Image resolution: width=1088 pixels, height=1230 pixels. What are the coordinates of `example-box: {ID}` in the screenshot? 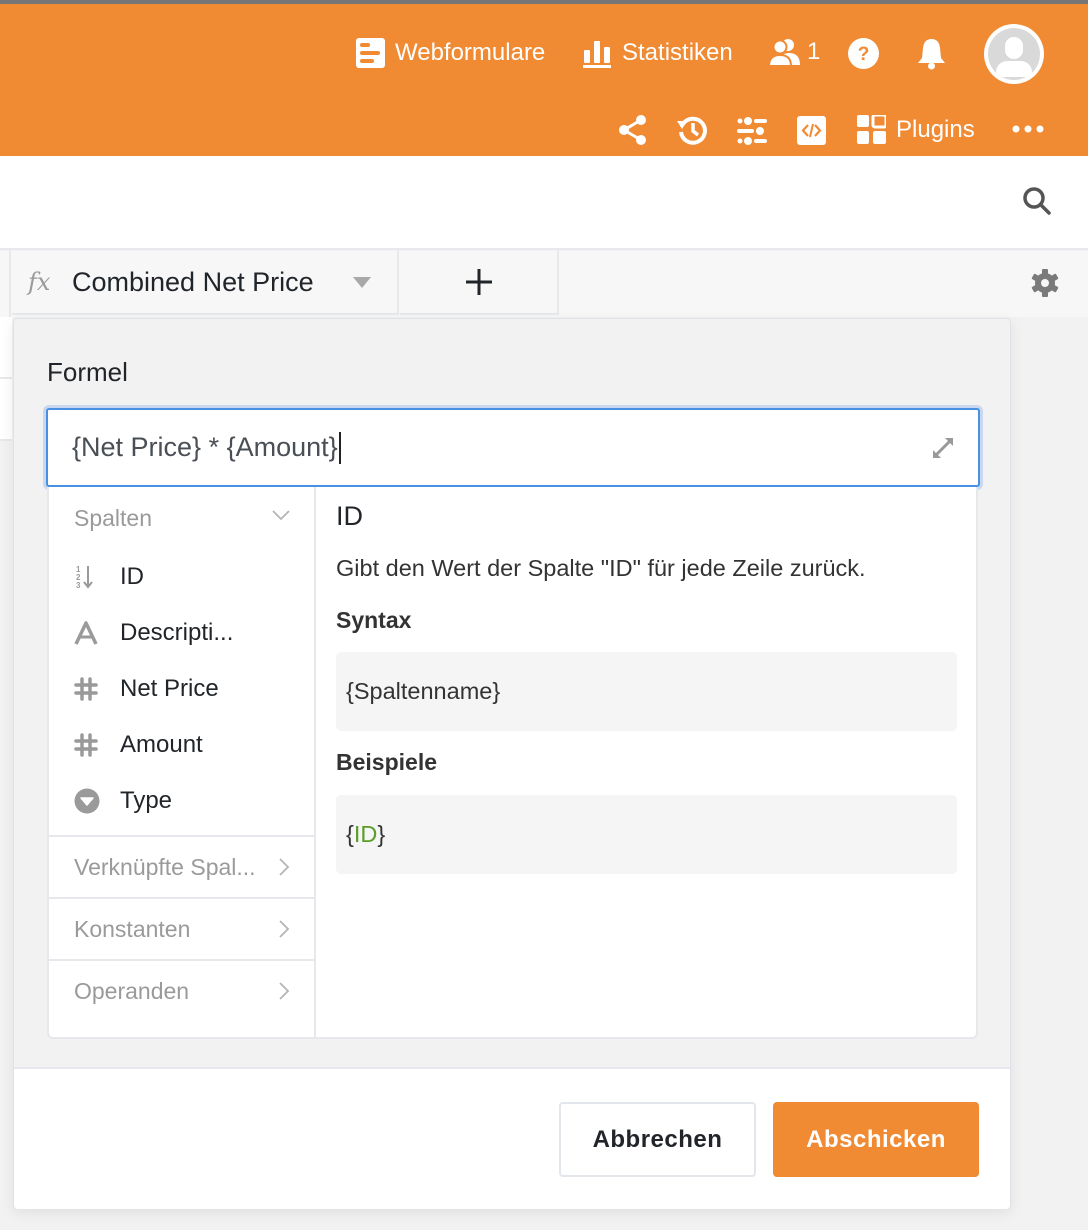 It's located at (646, 834).